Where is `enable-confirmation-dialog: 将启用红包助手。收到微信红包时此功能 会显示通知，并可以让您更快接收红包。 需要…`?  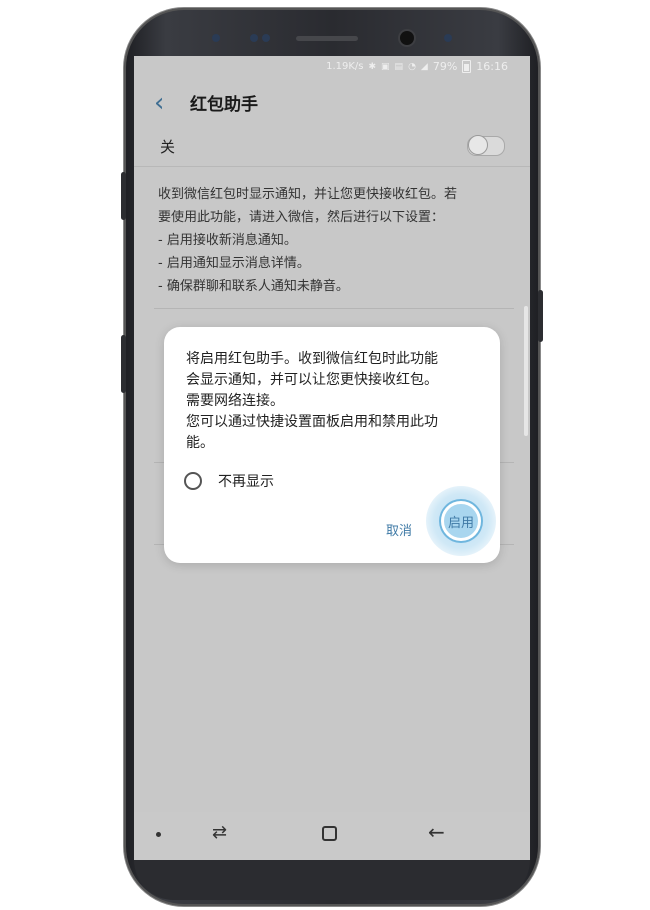
enable-confirmation-dialog: 将启用红包助手。收到微信红包时此功能 会显示通知，并可以让您更快接收红包。 需要… is located at coordinates (332, 445).